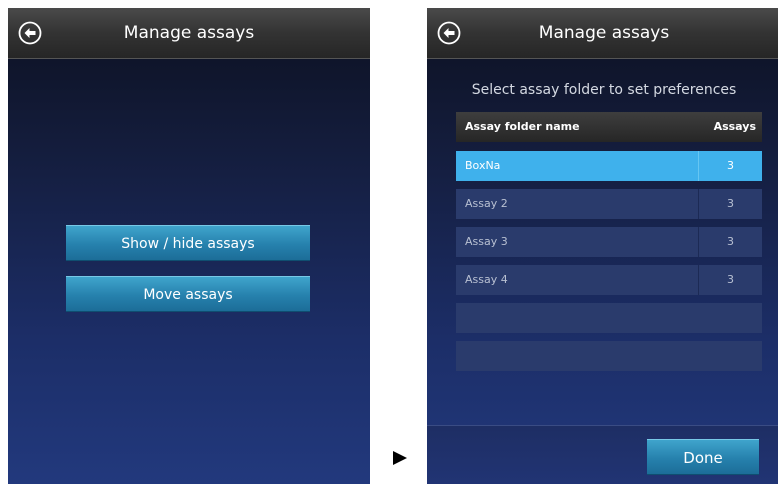  Describe the element at coordinates (486, 203) in the screenshot. I see `folder-name-cell: Assay 2` at that location.